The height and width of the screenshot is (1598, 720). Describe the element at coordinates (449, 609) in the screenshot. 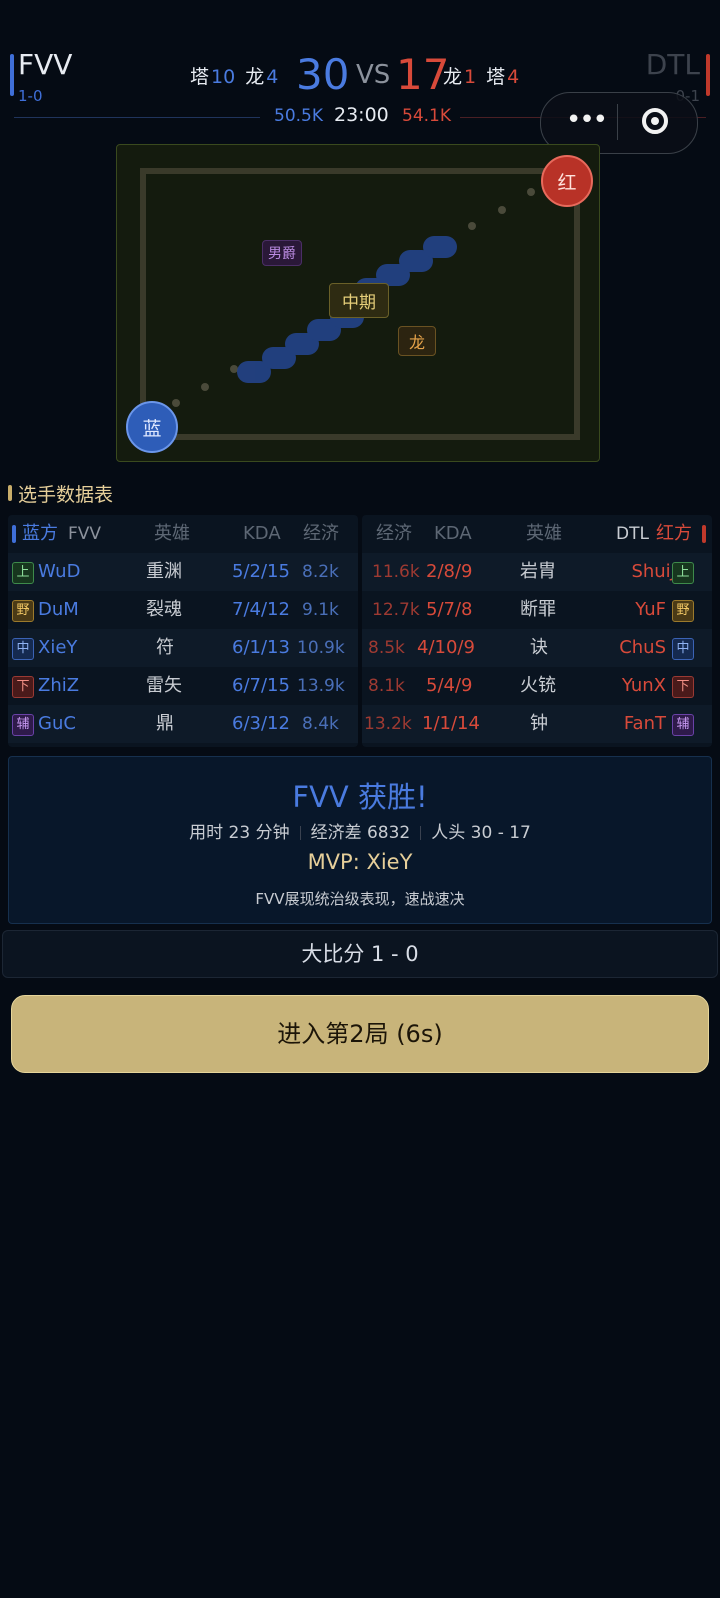

I see `player-kda: 5/7/8` at that location.